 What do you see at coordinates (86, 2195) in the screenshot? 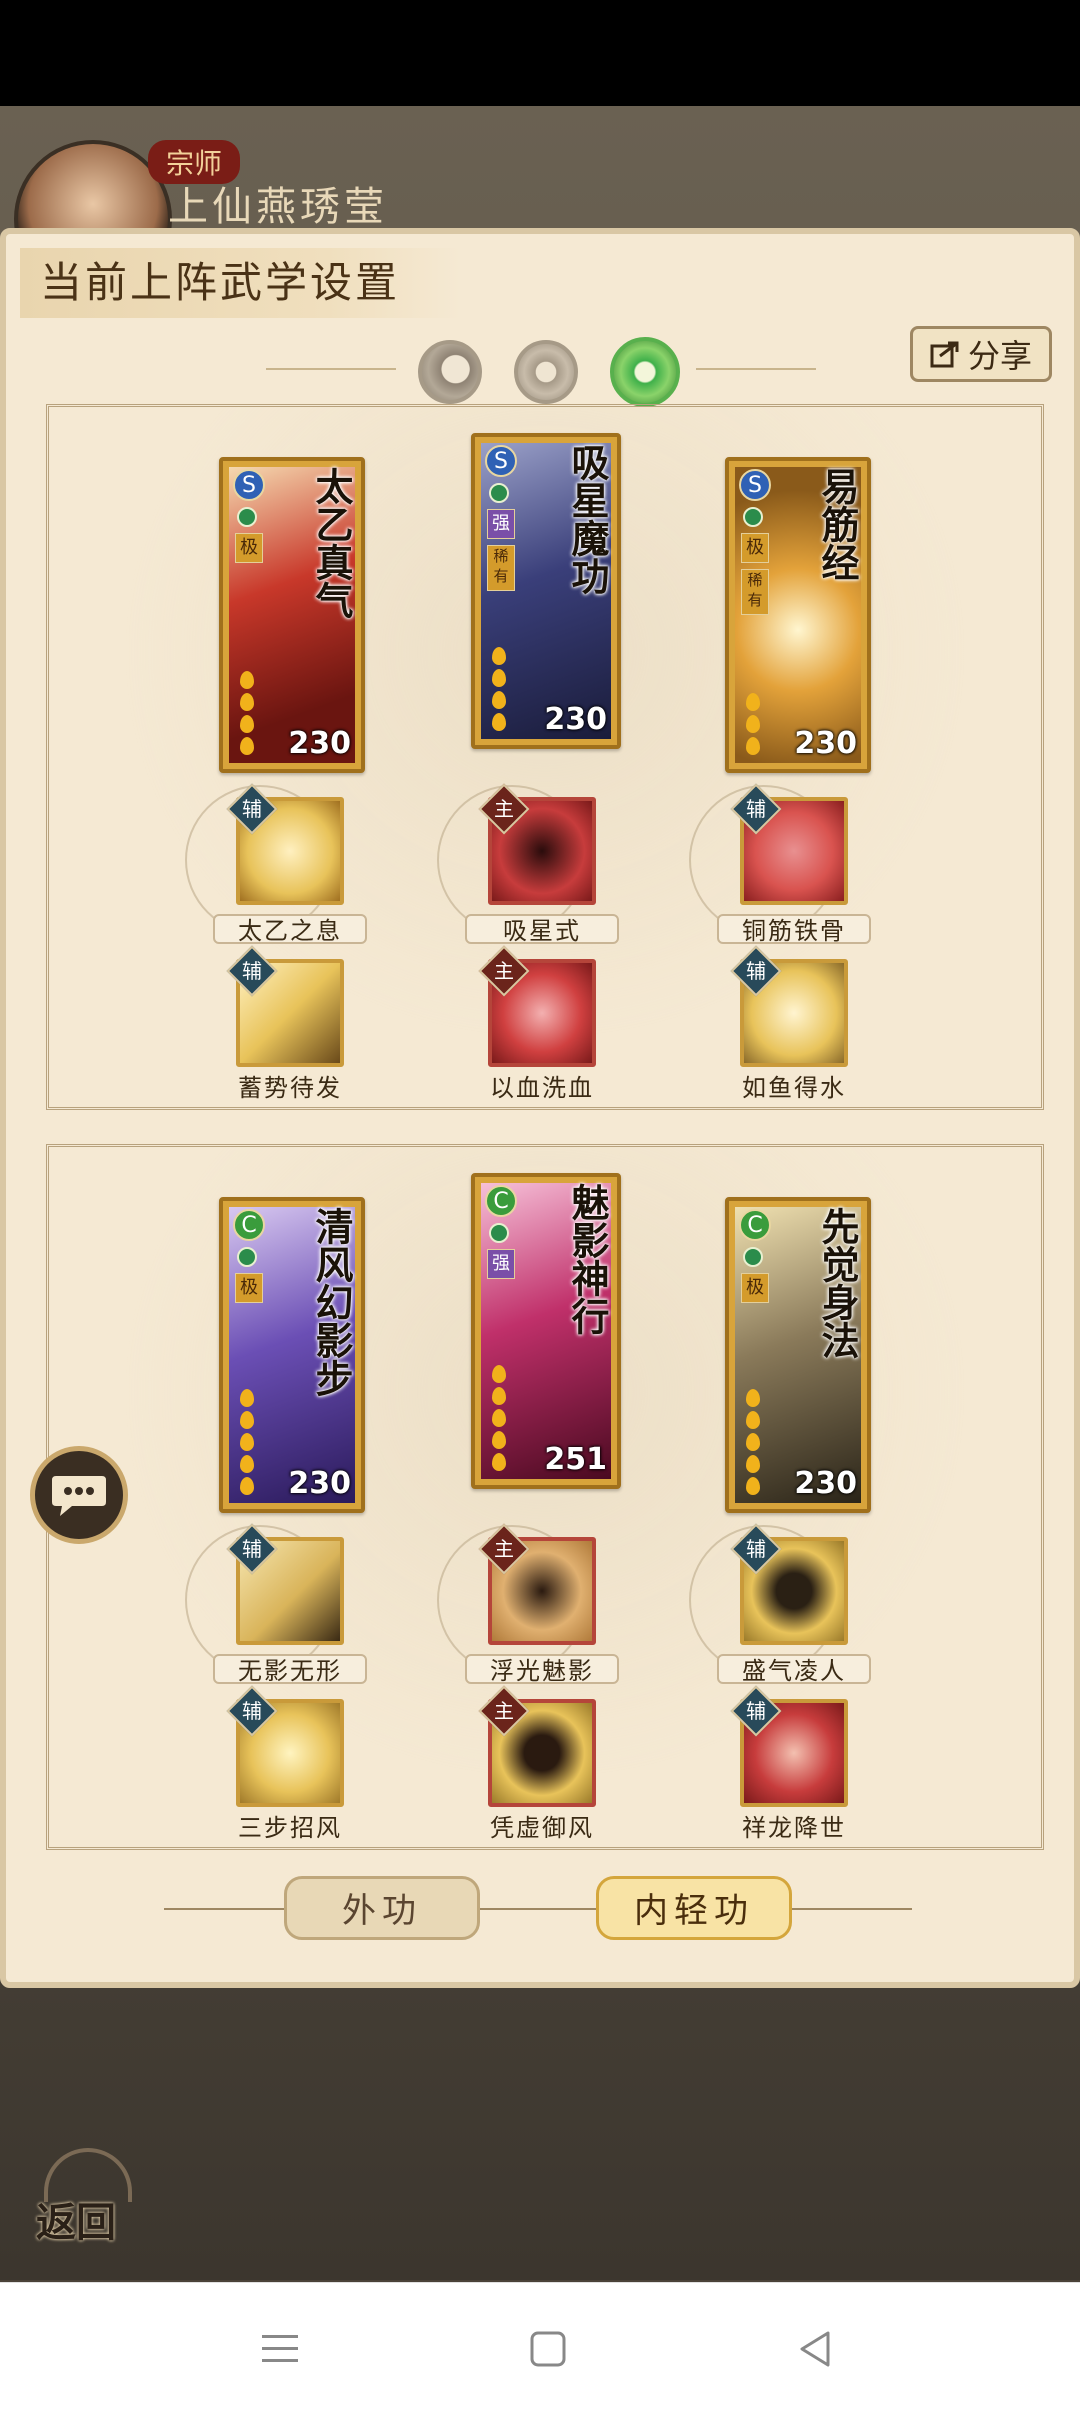
I see `back-button: 返回` at bounding box center [86, 2195].